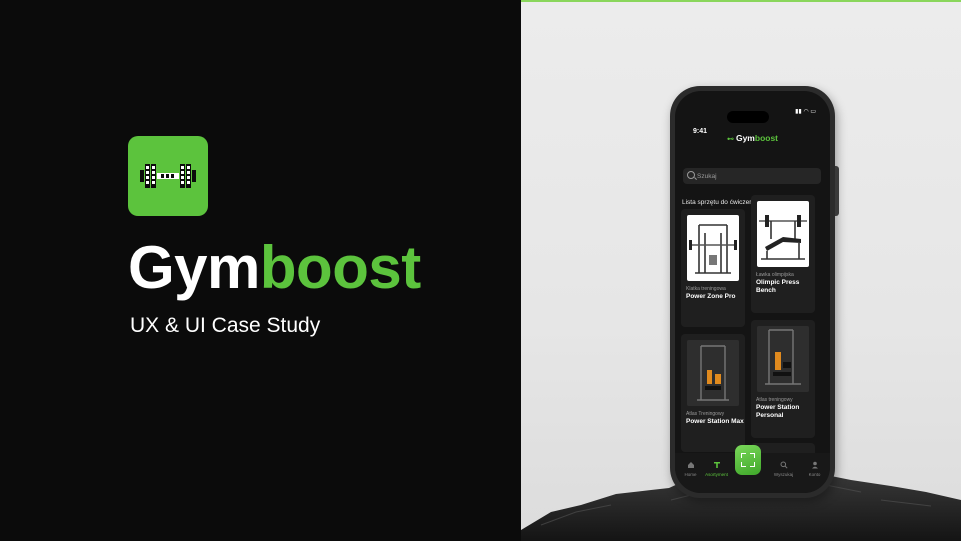  What do you see at coordinates (713, 248) in the screenshot?
I see `power-rack-image` at bounding box center [713, 248].